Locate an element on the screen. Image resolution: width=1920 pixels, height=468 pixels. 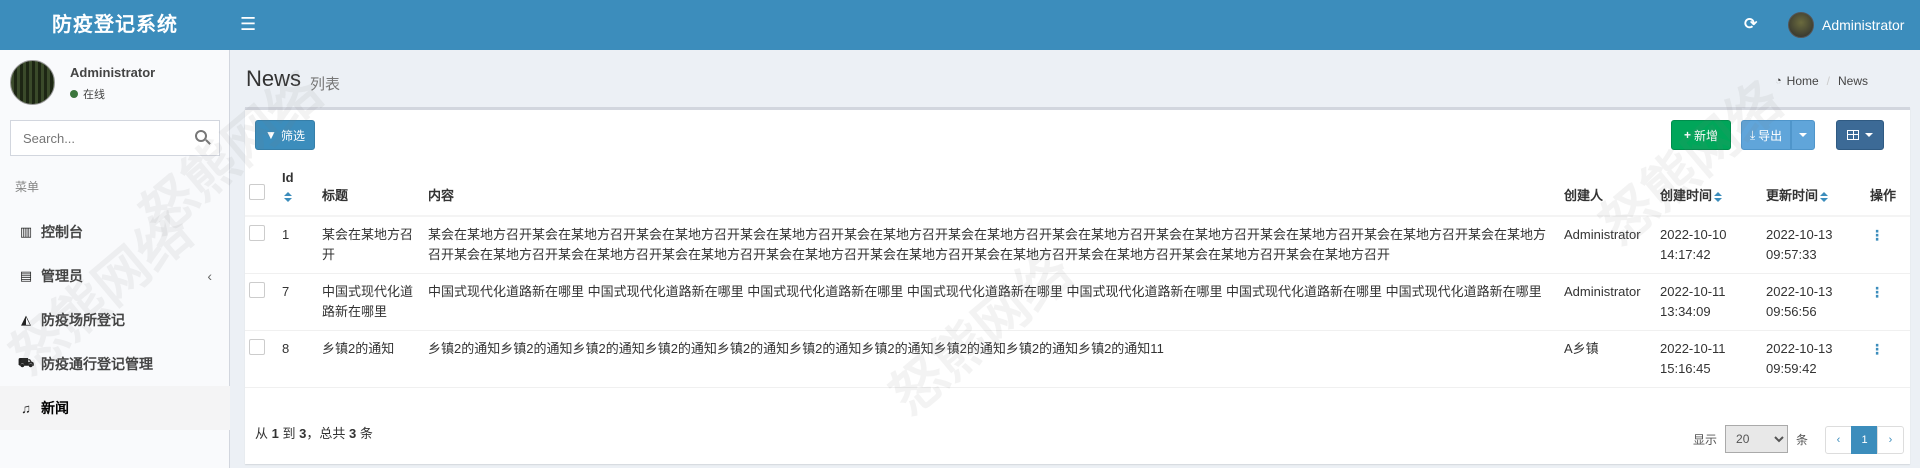
sidebar-item-venue-registration: ◭ 防疫场所登记 is located at coordinates (115, 320).